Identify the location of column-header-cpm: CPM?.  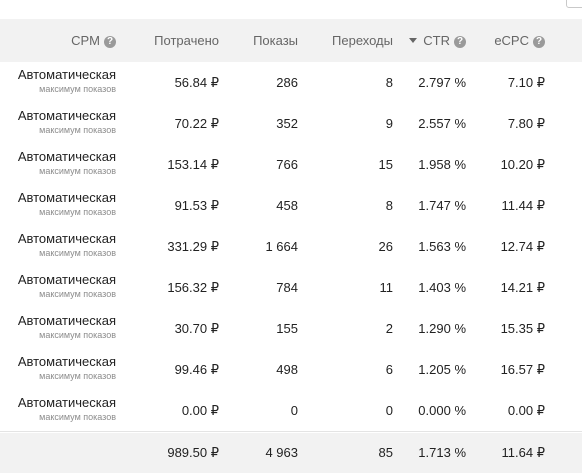
(78, 40).